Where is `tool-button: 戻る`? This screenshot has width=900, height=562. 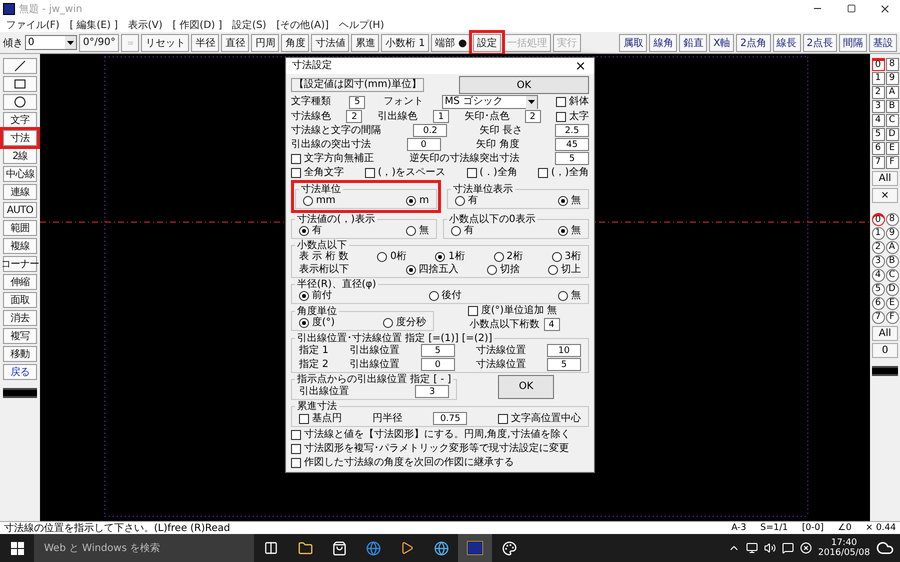 tool-button: 戻る is located at coordinates (20, 372).